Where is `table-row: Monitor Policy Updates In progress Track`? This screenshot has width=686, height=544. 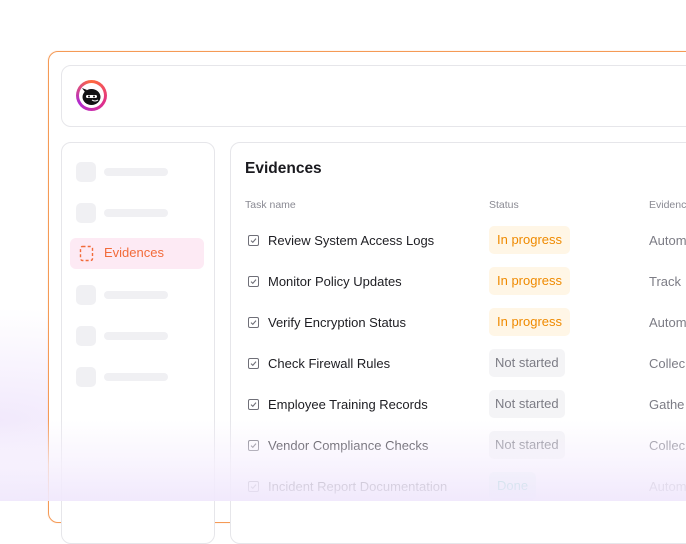
table-row: Monitor Policy Updates In progress Track is located at coordinates (465, 282).